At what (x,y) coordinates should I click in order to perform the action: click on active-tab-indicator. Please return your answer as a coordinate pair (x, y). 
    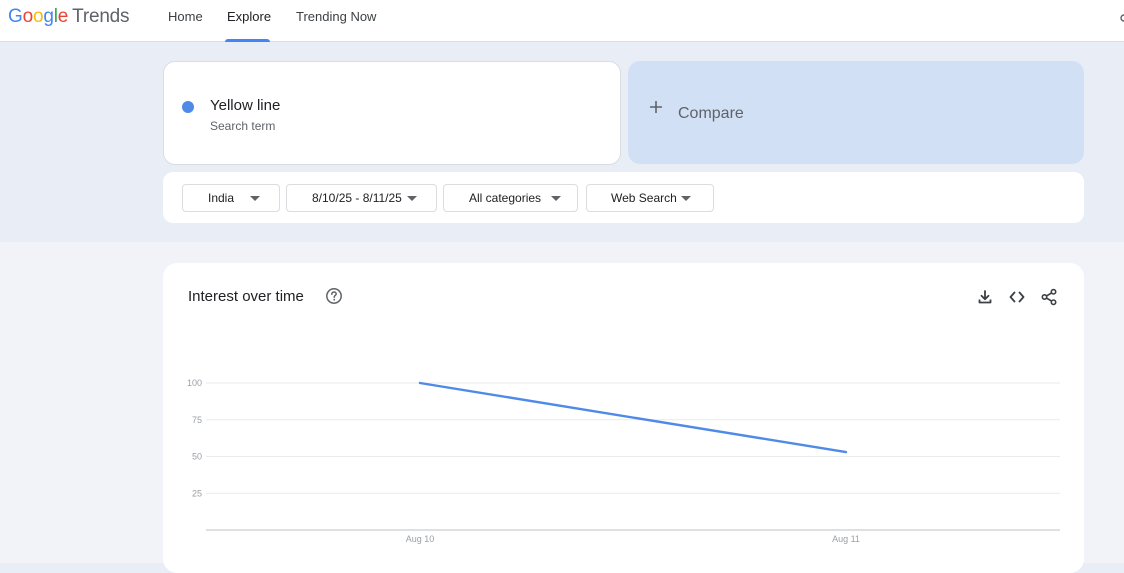
    Looking at the image, I should click on (247, 40).